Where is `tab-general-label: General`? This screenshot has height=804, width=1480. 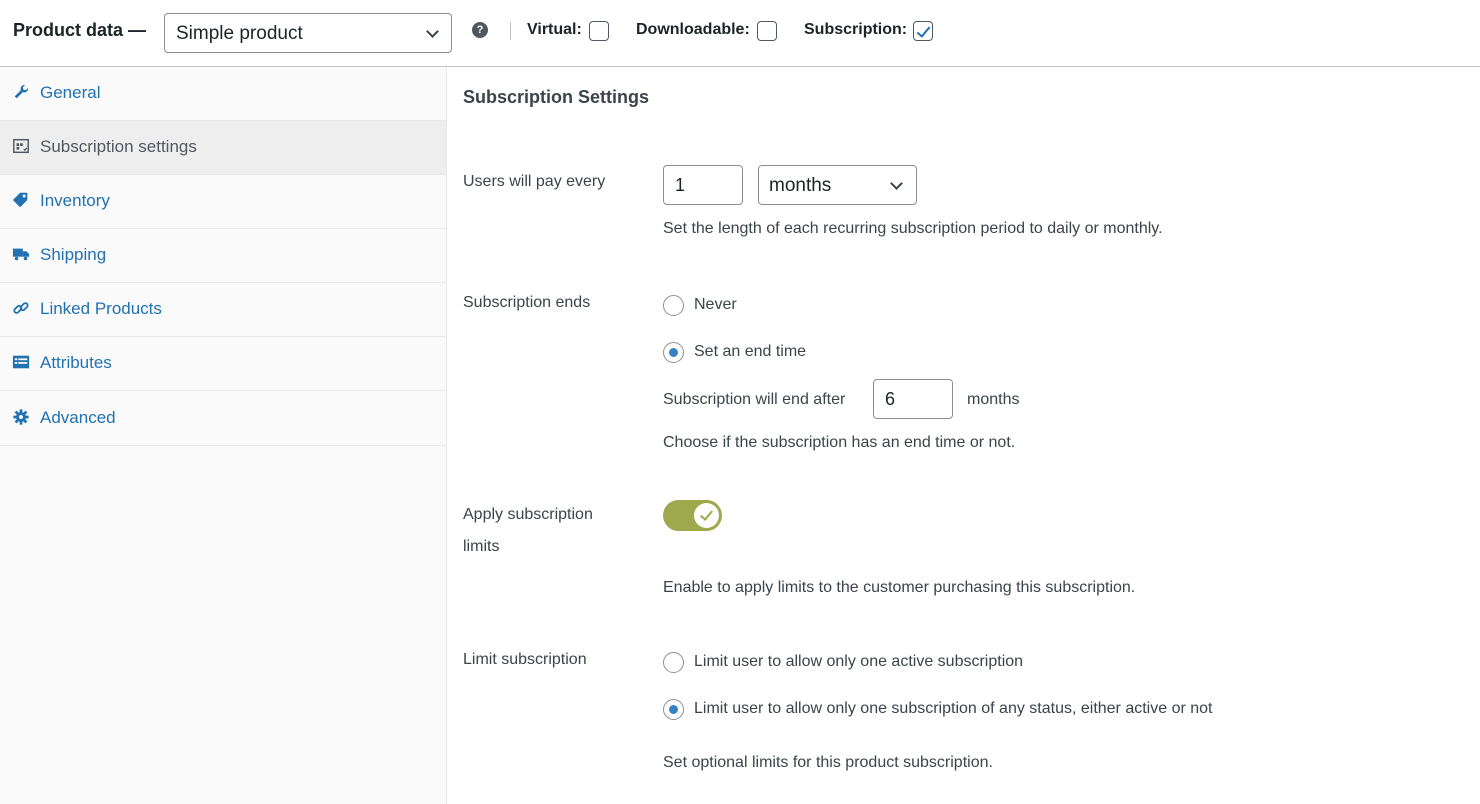 tab-general-label: General is located at coordinates (70, 92).